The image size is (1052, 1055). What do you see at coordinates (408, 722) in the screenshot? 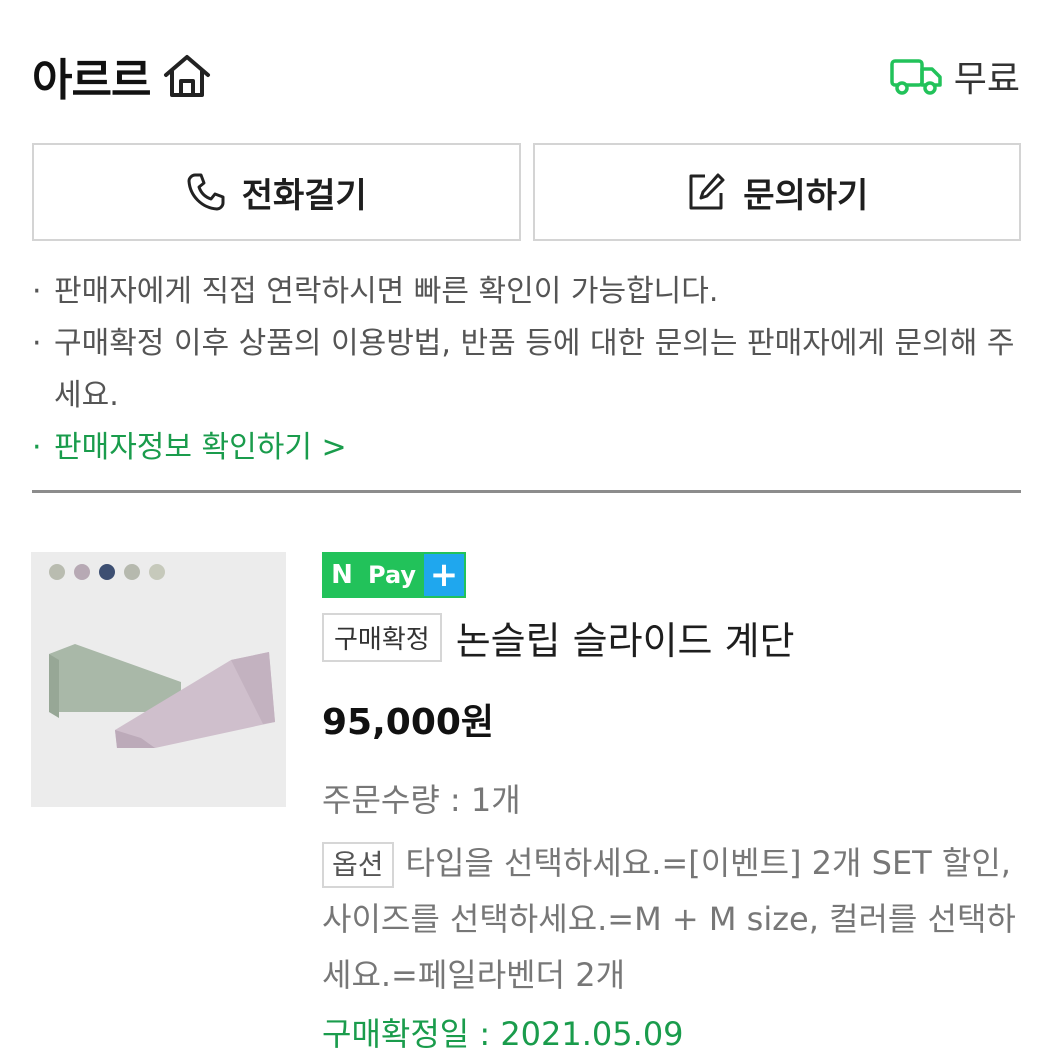
I see `product-price: 95,000원` at bounding box center [408, 722].